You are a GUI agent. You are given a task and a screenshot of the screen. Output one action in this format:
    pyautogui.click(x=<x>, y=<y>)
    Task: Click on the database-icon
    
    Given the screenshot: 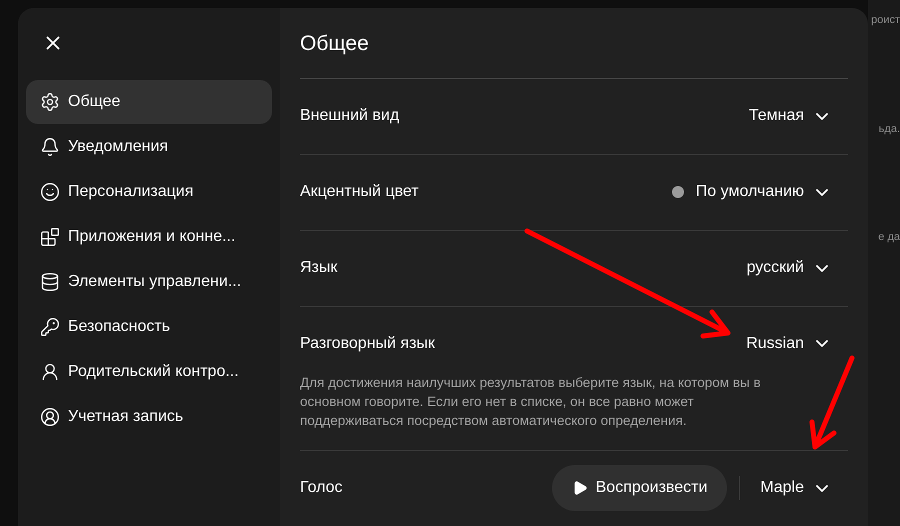 What is the action you would take?
    pyautogui.click(x=50, y=282)
    